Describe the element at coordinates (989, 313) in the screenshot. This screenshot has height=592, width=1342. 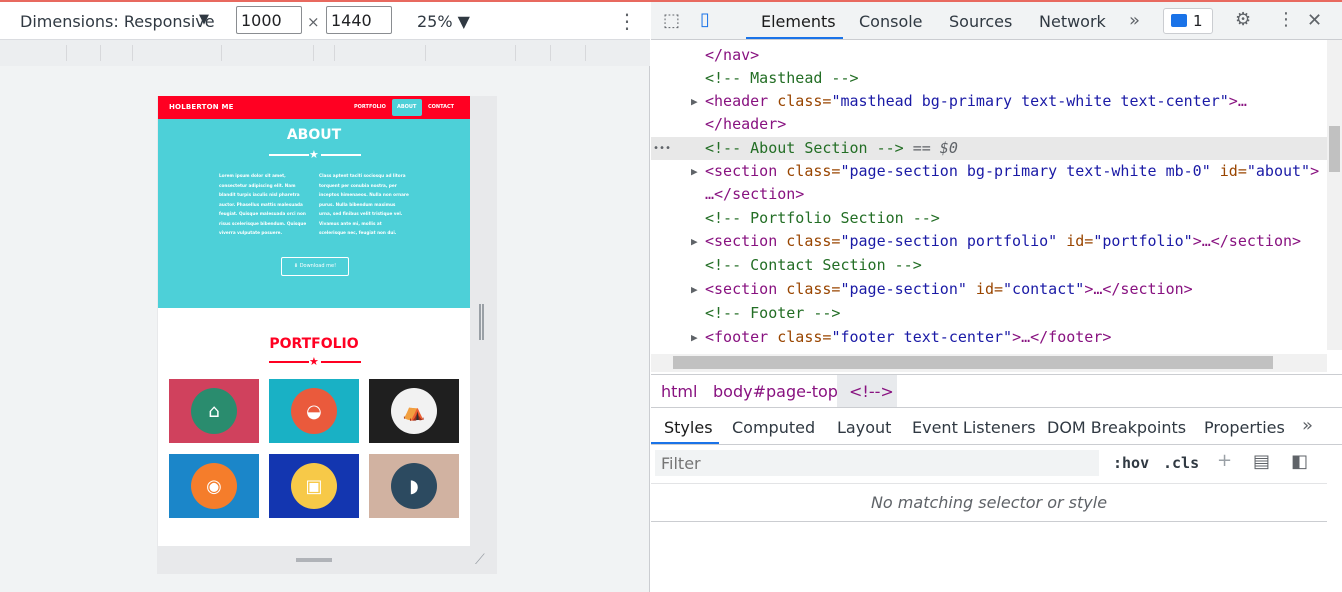
I see `dom-line: <!-- Footer -->` at that location.